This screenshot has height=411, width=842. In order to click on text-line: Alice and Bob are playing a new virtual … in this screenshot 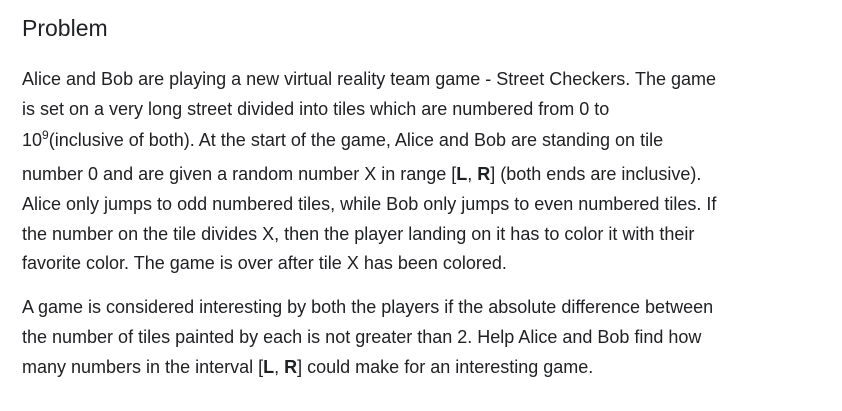, I will do `click(369, 79)`.